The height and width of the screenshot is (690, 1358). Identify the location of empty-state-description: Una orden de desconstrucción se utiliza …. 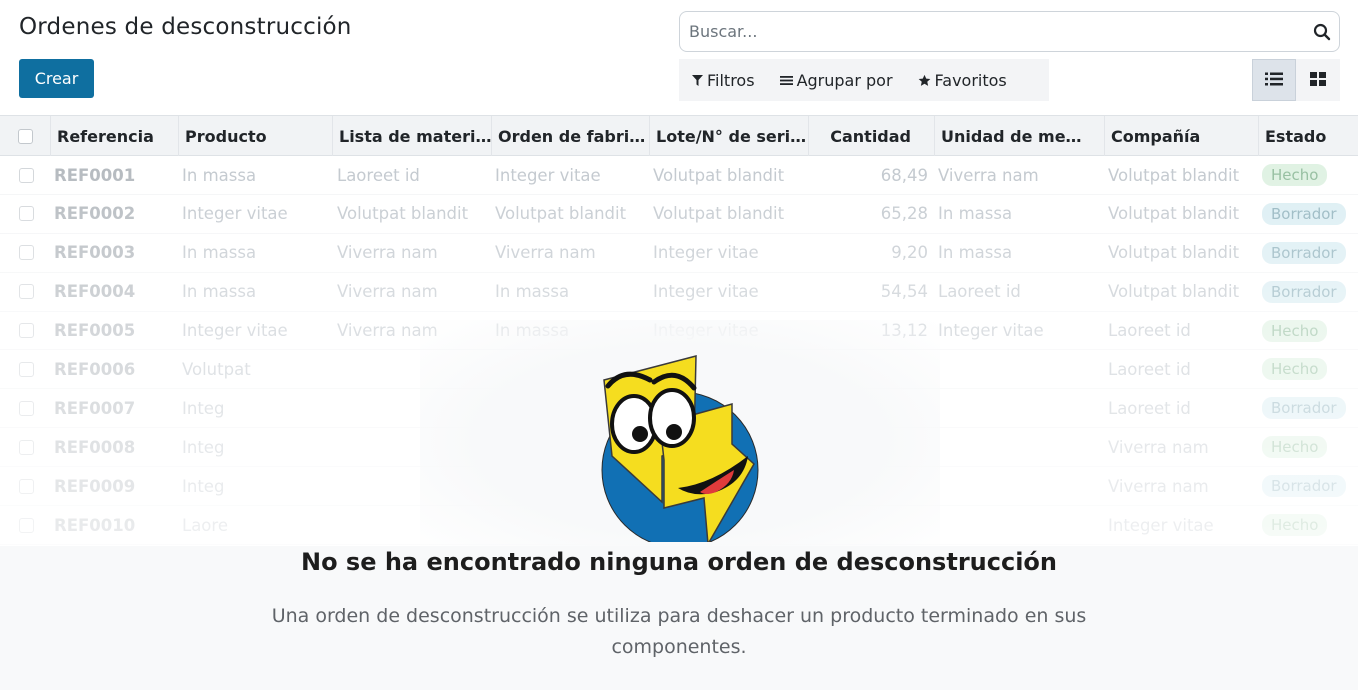
(679, 631).